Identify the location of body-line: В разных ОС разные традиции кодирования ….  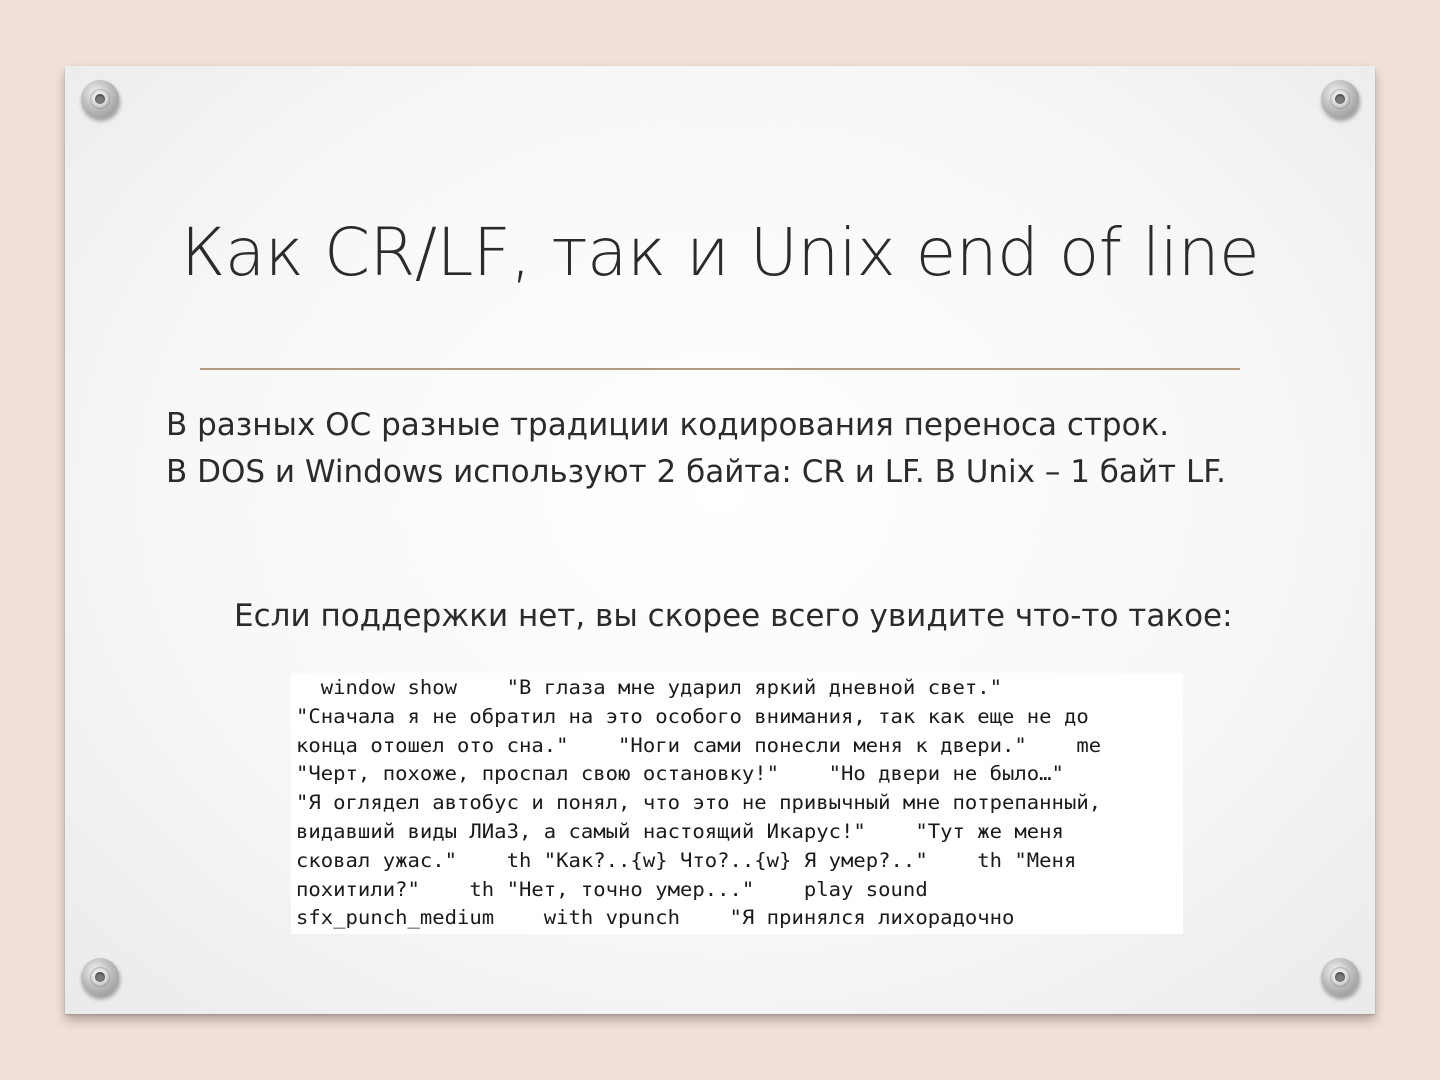
(668, 425).